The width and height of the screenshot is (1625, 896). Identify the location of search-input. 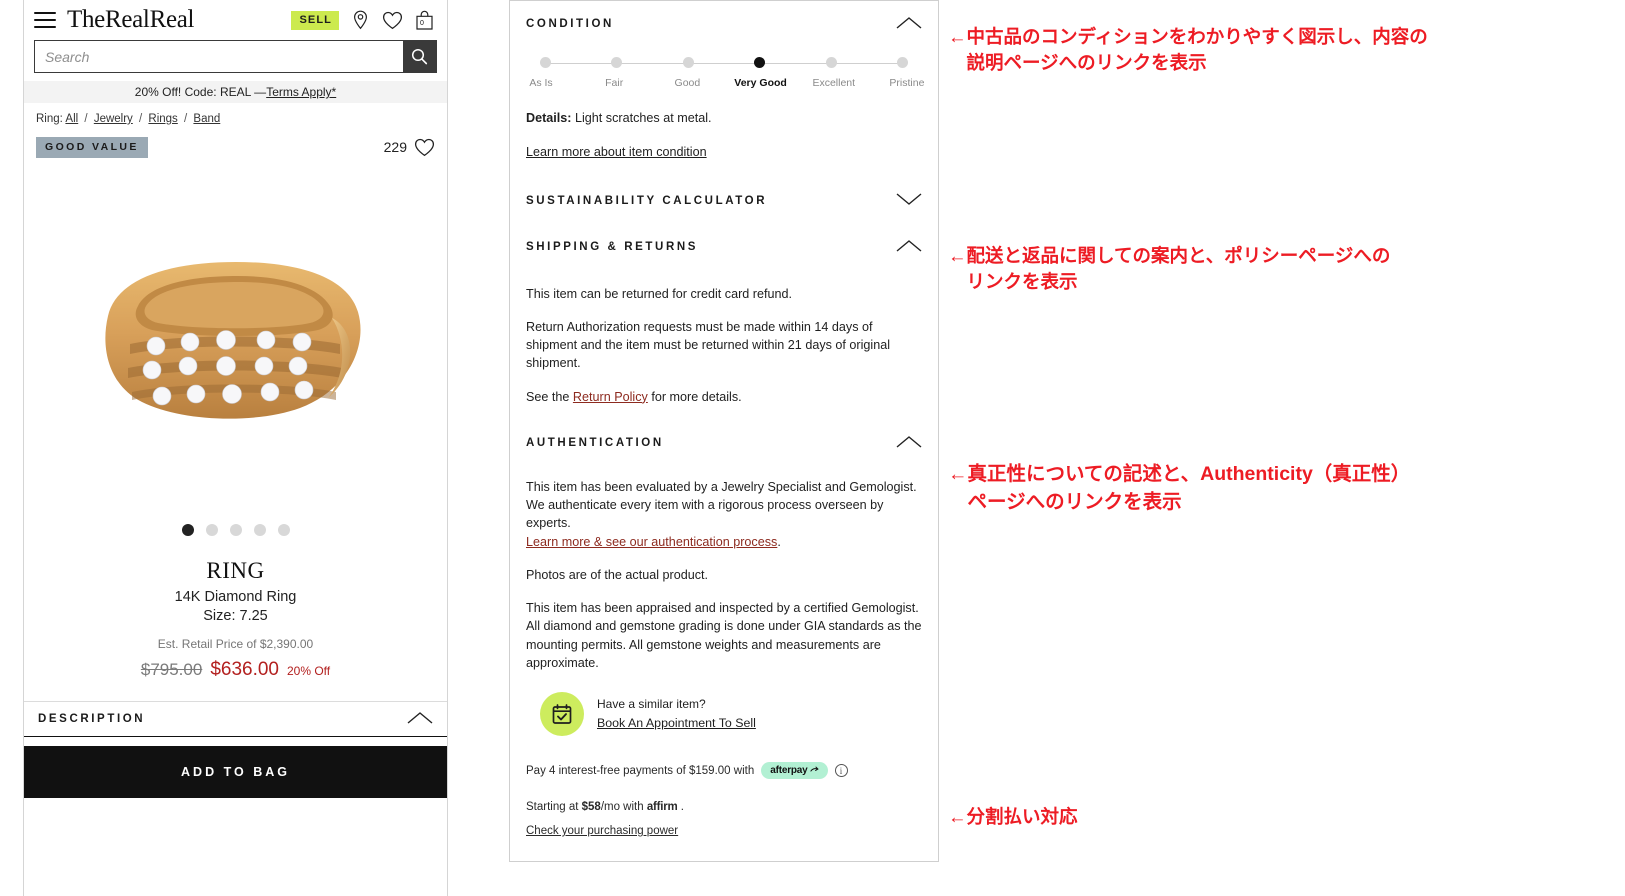
(219, 56).